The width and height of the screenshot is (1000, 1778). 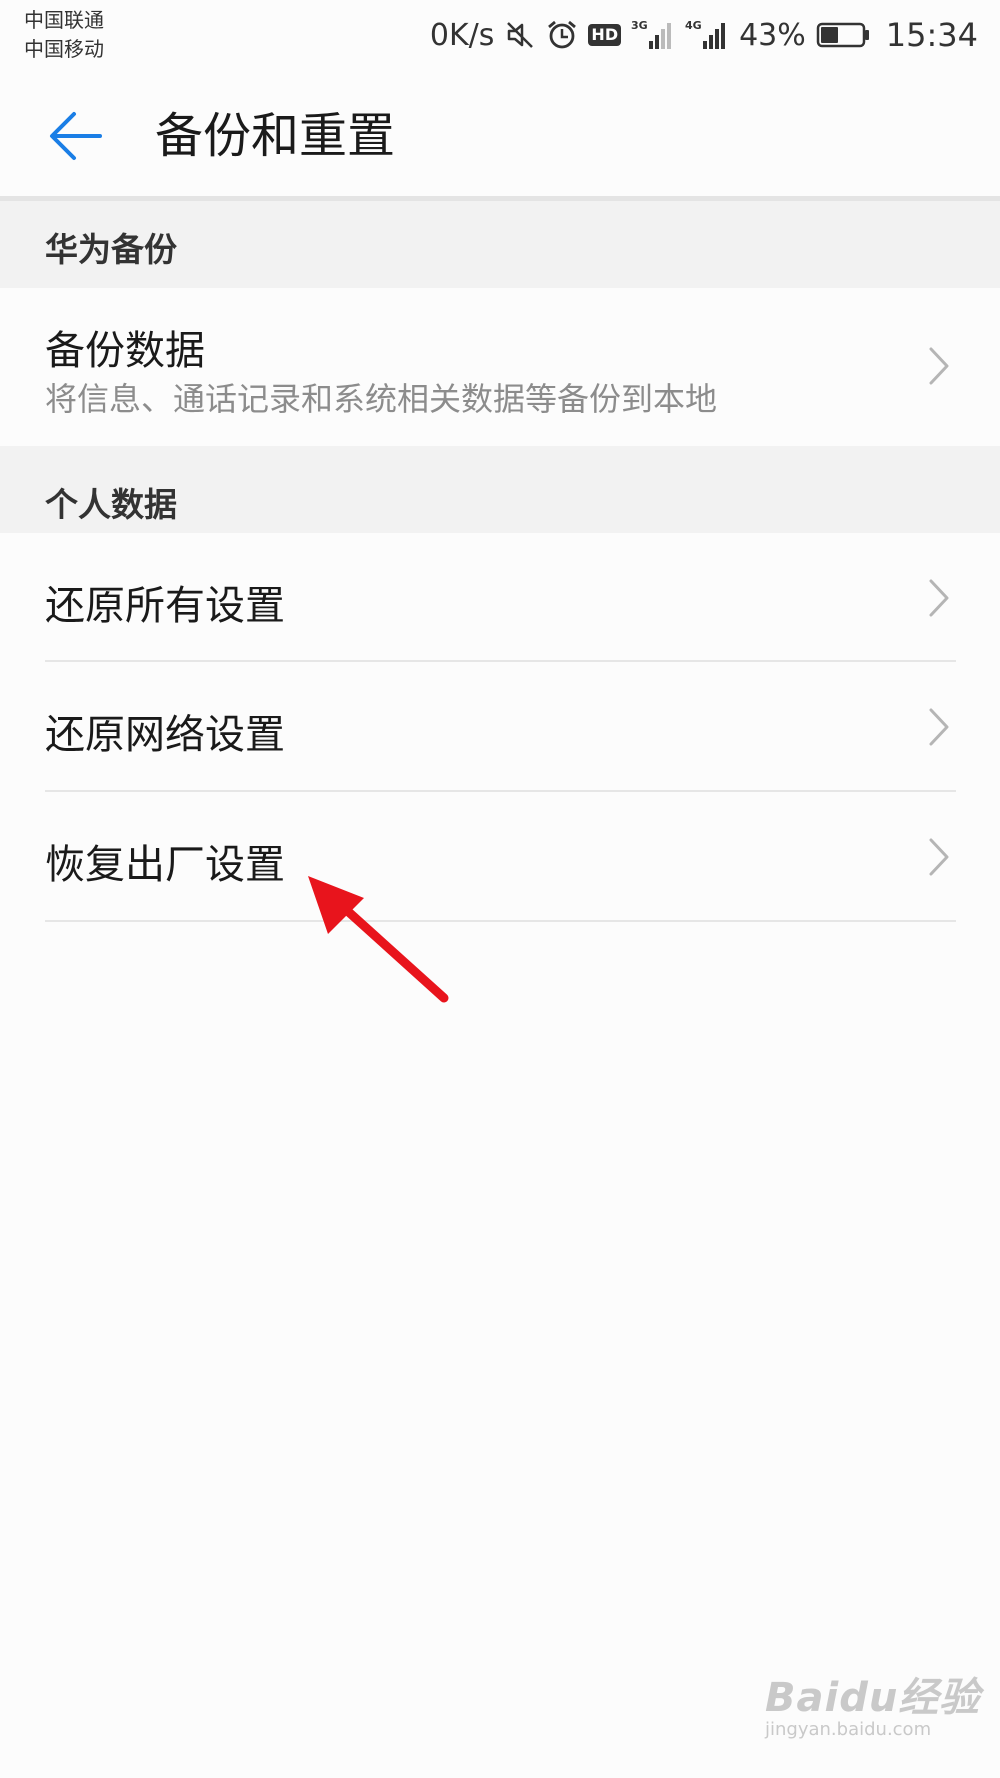 What do you see at coordinates (520, 35) in the screenshot?
I see `mute-icon` at bounding box center [520, 35].